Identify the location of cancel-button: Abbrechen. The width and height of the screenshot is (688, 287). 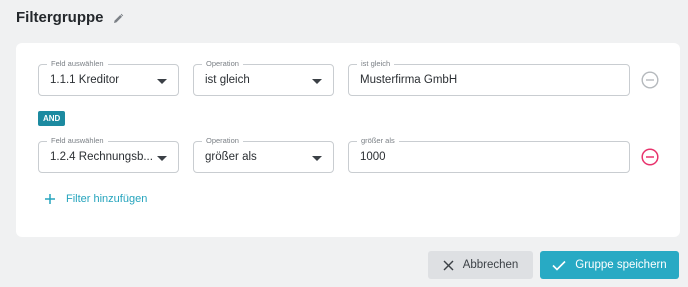
(480, 265).